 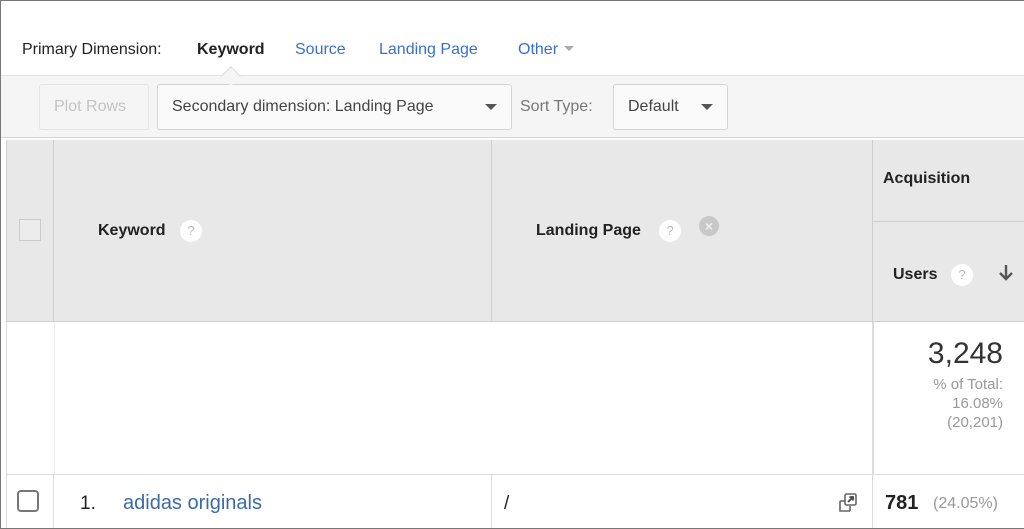 What do you see at coordinates (556, 106) in the screenshot?
I see `sort-type-label: Sort Type:` at bounding box center [556, 106].